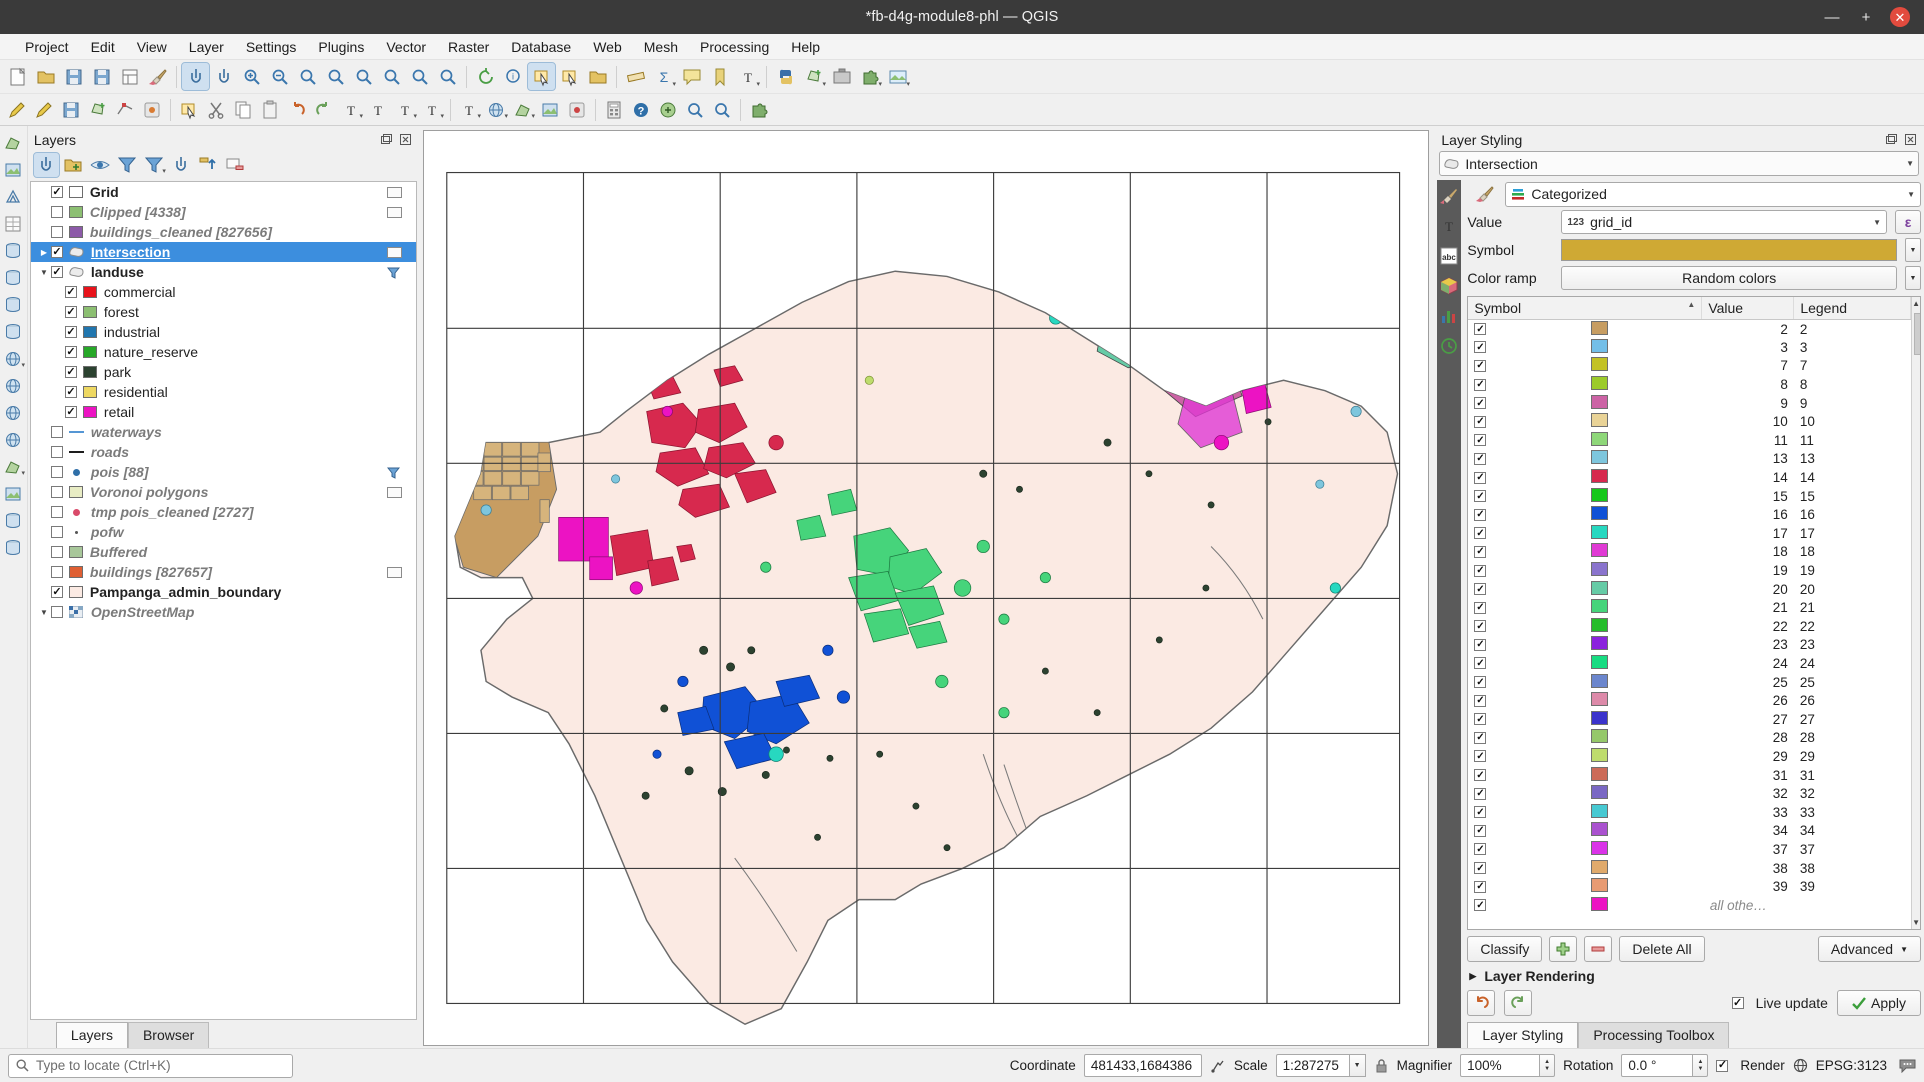 This screenshot has height=1082, width=1924. Describe the element at coordinates (1852, 514) in the screenshot. I see `class-legend-cell: 16` at that location.